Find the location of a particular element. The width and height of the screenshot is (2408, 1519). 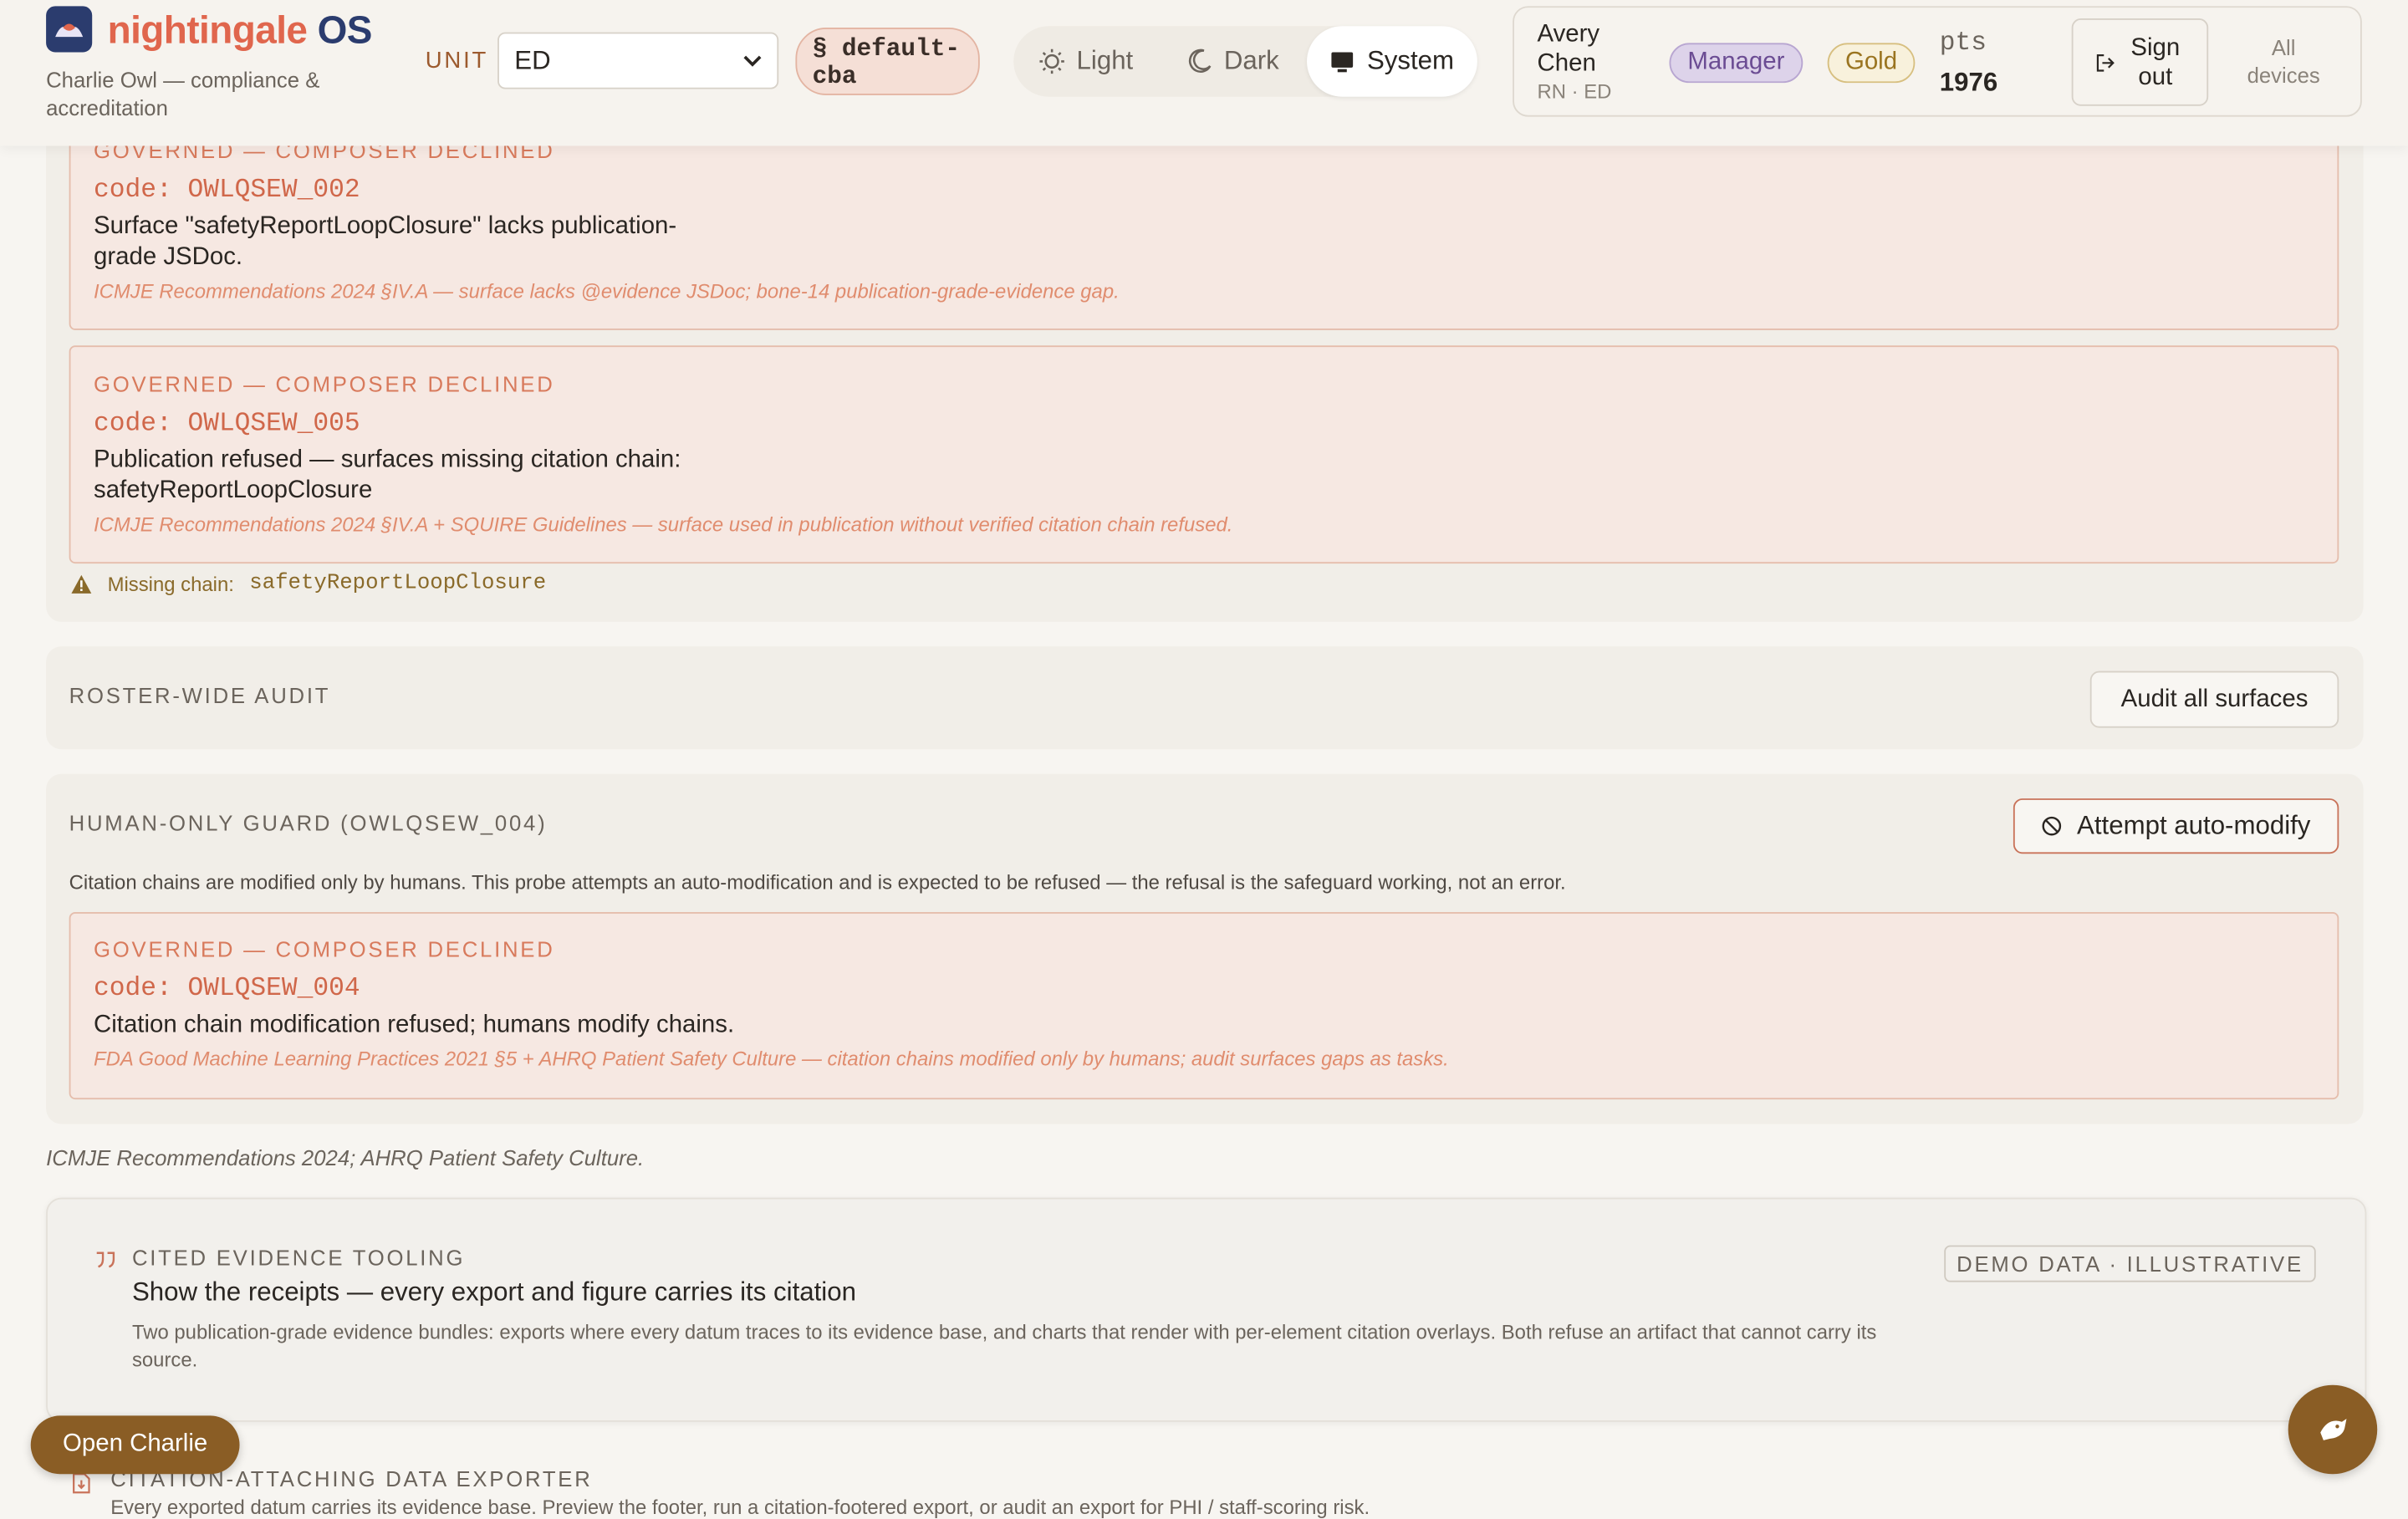

quote-icon is located at coordinates (105, 1259).